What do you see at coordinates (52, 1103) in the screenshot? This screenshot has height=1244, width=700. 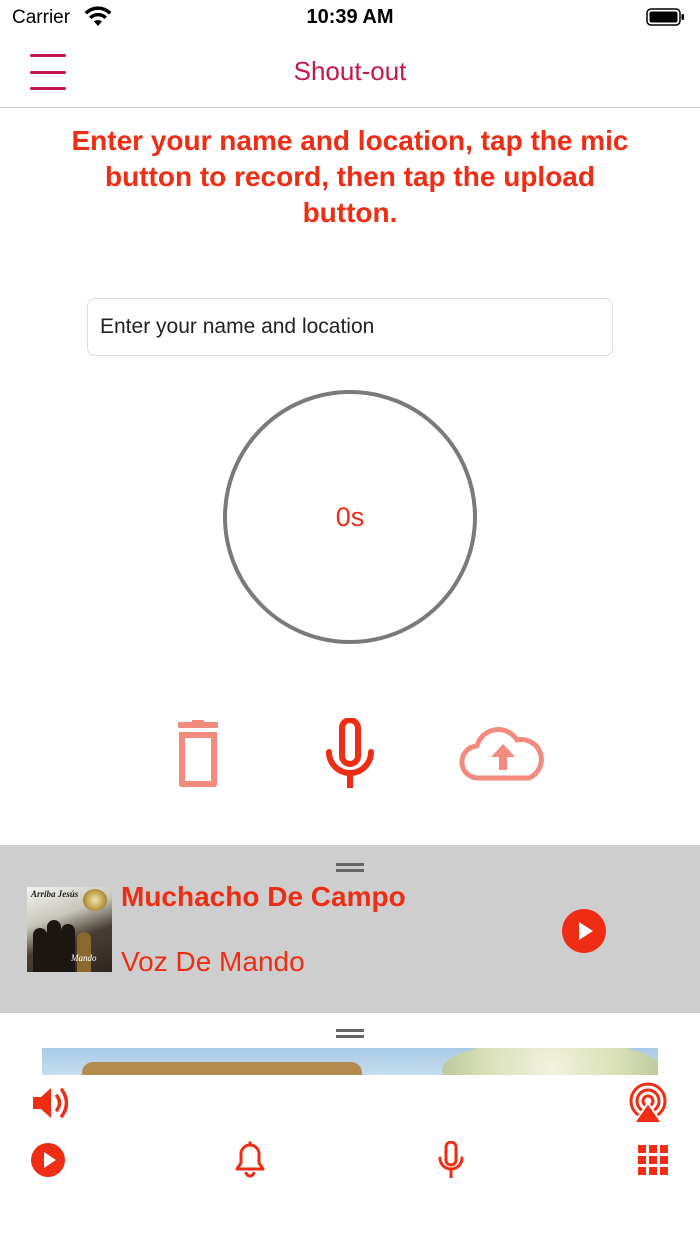 I see `volume-icon` at bounding box center [52, 1103].